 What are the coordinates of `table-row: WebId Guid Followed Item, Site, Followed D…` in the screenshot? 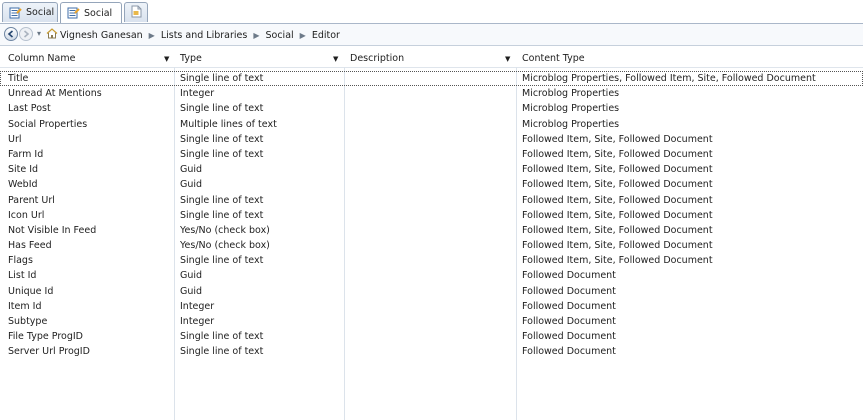 It's located at (431, 184).